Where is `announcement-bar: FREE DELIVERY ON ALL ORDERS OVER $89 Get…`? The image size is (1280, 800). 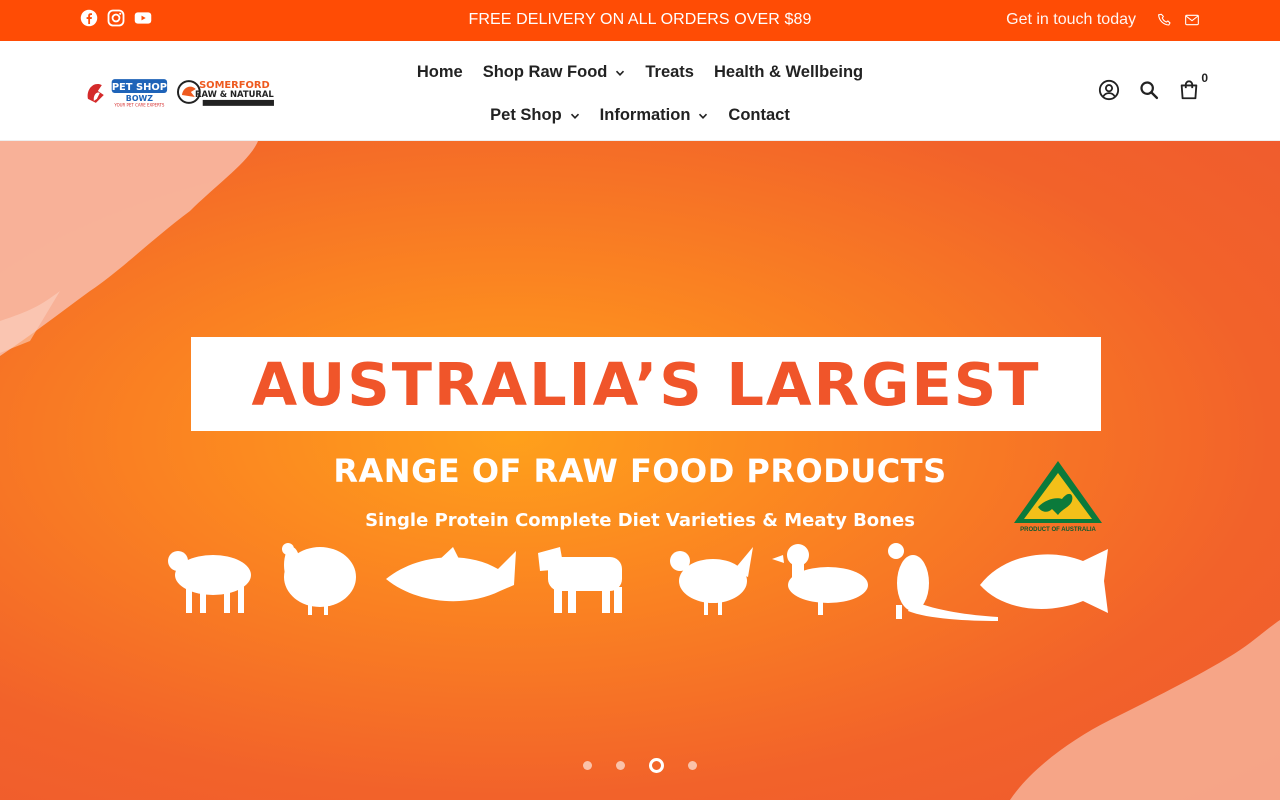
announcement-bar: FREE DELIVERY ON ALL ORDERS OVER $89 Get… is located at coordinates (640, 20).